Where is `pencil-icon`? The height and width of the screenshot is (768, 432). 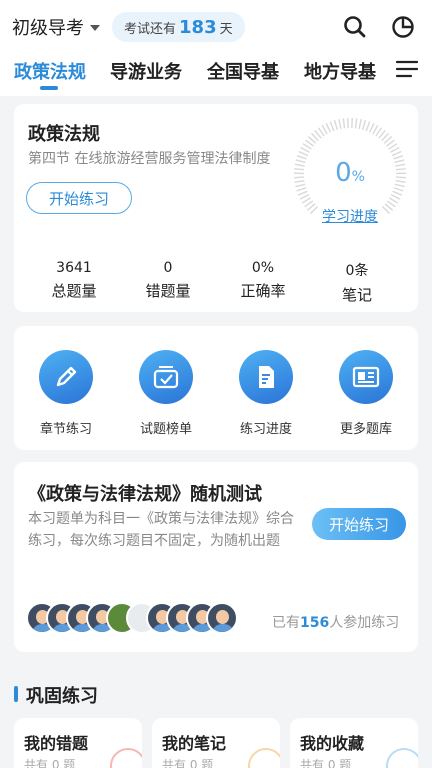
pencil-icon is located at coordinates (66, 377).